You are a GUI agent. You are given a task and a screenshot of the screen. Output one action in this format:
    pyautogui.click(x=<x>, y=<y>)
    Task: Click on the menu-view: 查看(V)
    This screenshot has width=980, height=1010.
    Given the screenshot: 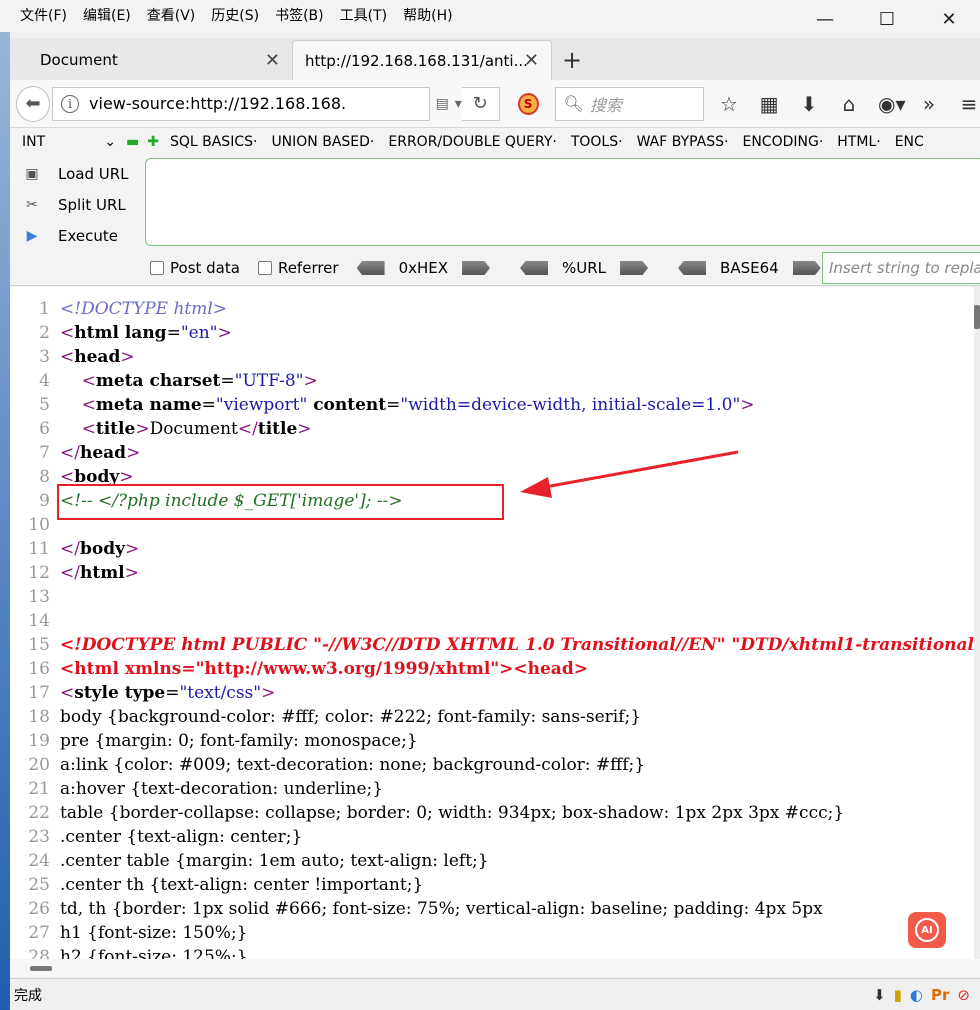 What is the action you would take?
    pyautogui.click(x=171, y=16)
    